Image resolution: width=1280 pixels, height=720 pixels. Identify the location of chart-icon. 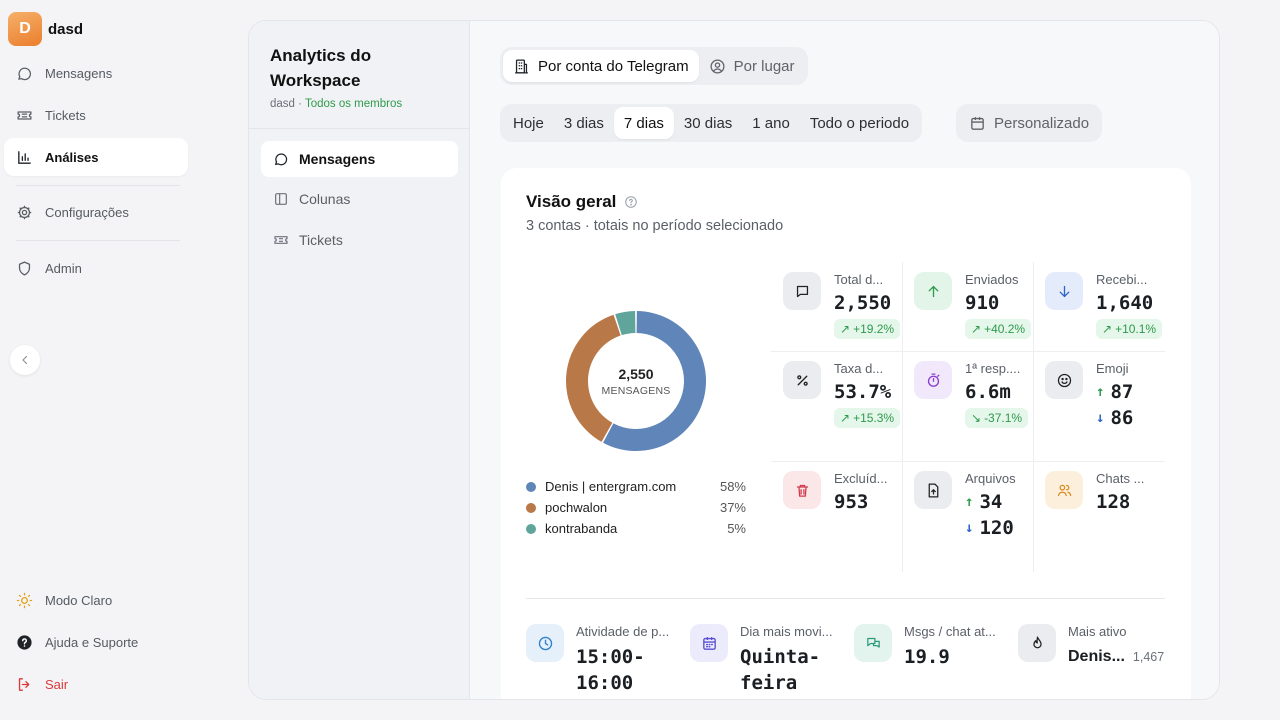
(24, 157).